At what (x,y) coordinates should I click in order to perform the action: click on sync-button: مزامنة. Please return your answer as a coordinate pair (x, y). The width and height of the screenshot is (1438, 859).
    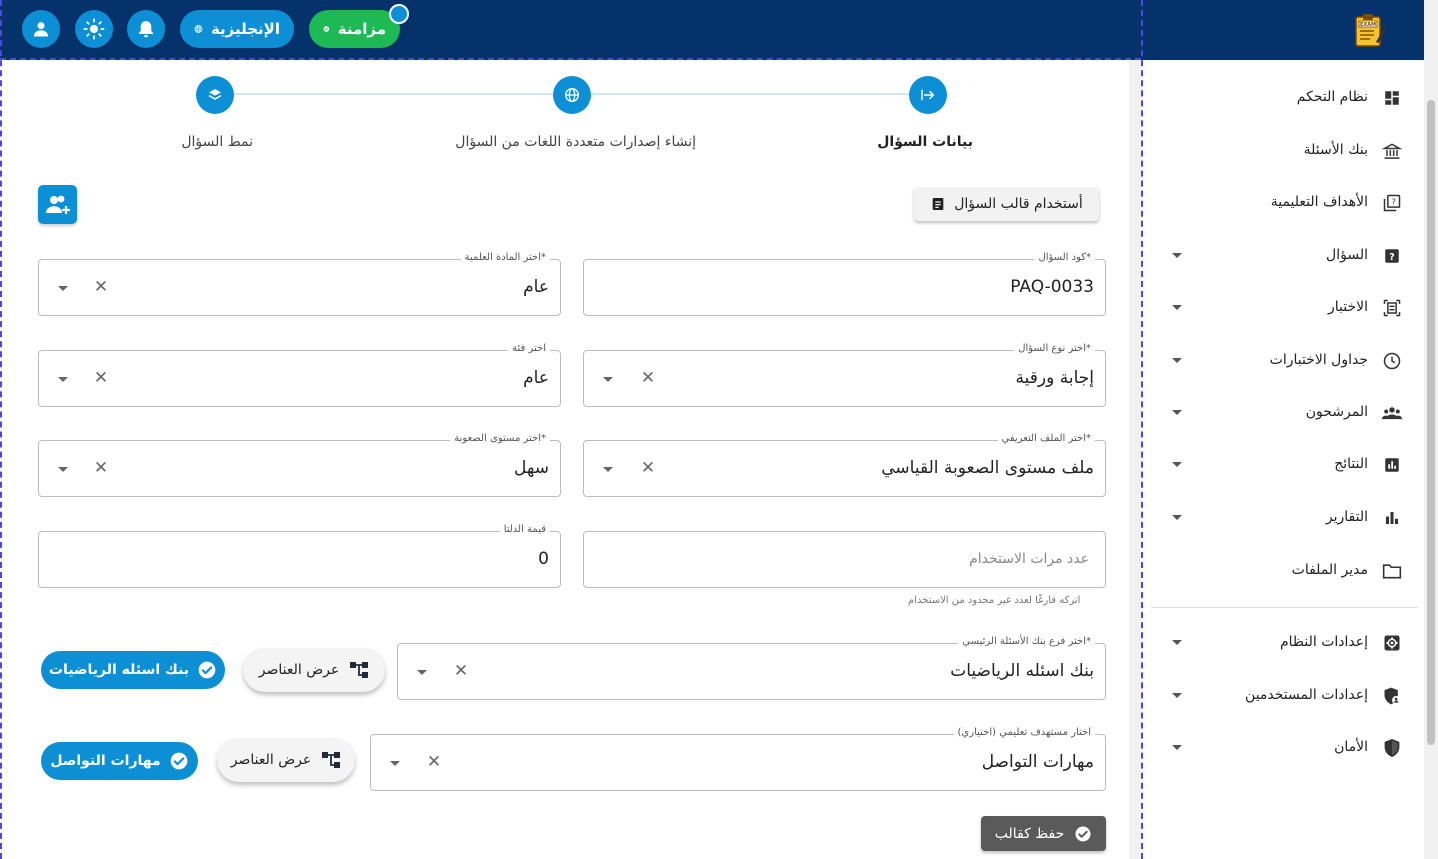
    Looking at the image, I should click on (354, 29).